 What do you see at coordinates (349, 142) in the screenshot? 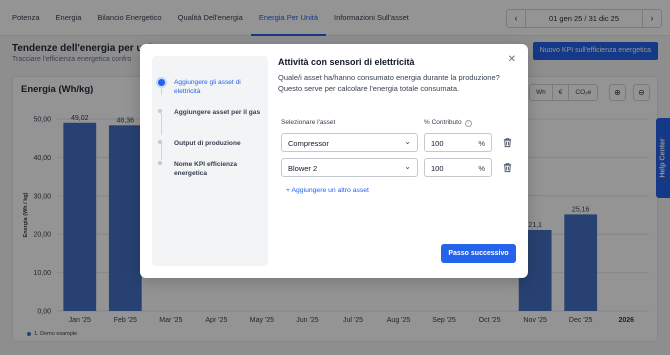
I see `asset-select: Compressor ⌄` at bounding box center [349, 142].